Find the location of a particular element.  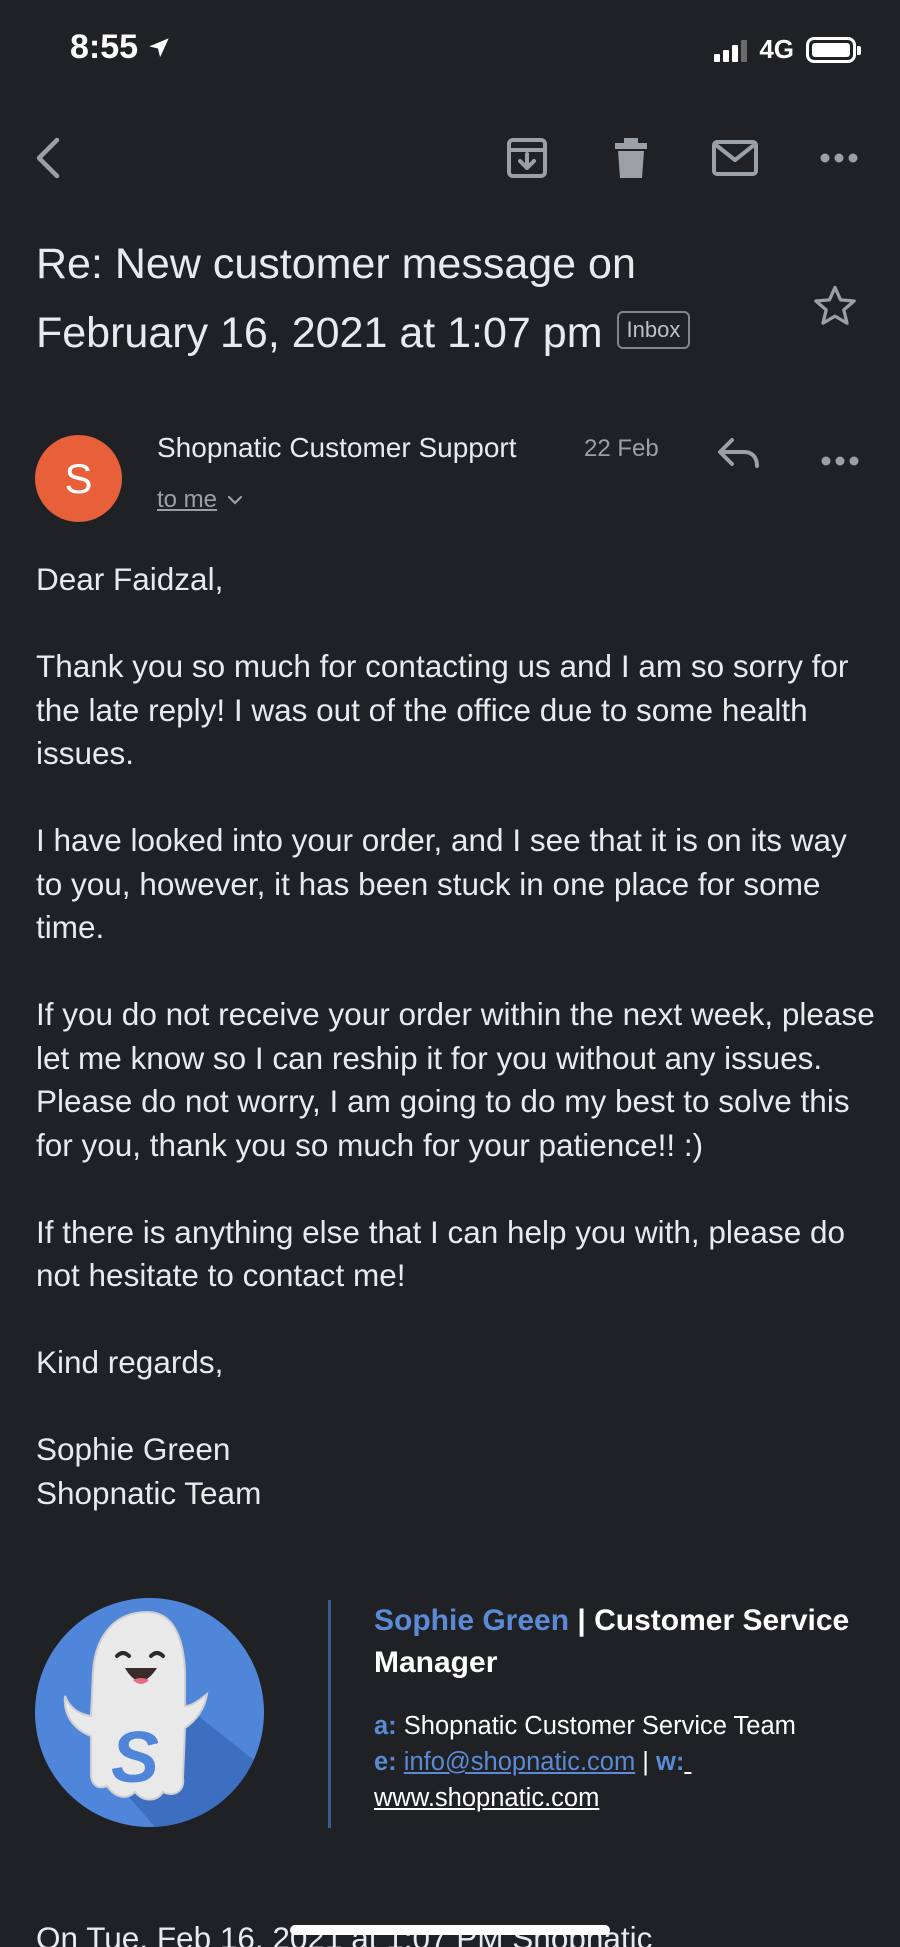

star-button is located at coordinates (835, 308).